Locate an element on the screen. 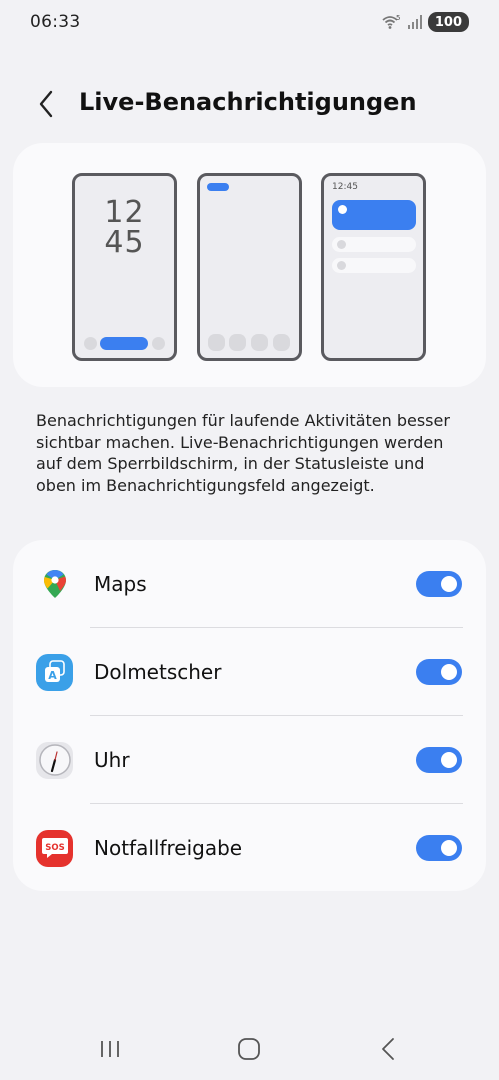 This screenshot has width=499, height=1080. uhr-toggle is located at coordinates (439, 760).